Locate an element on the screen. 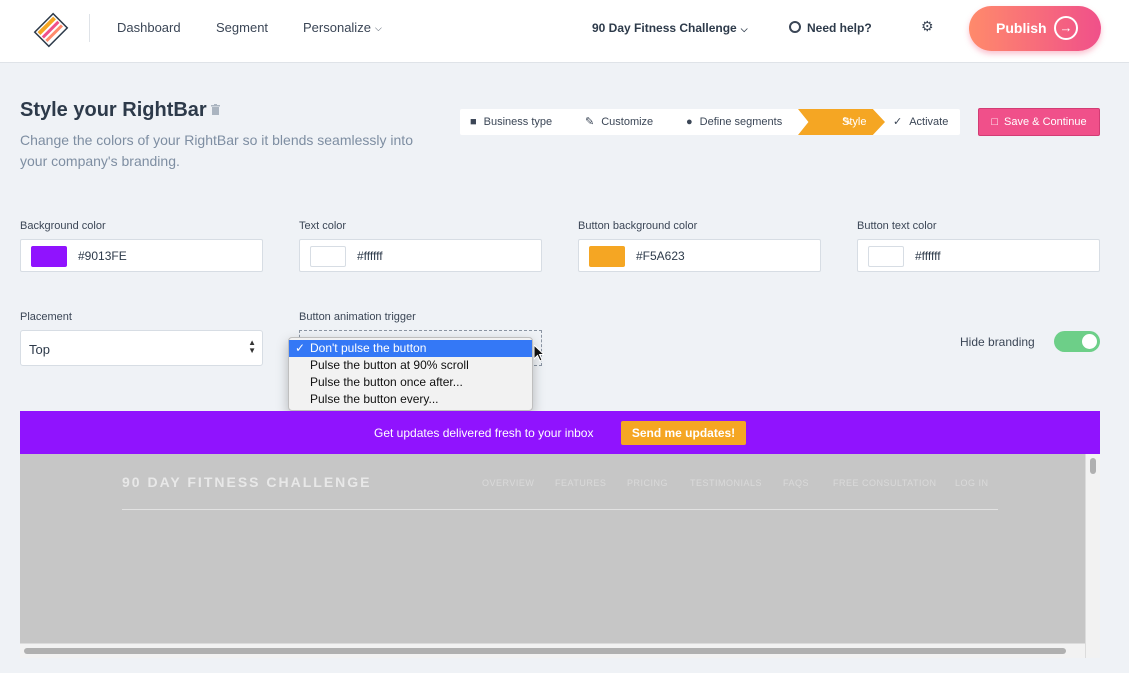 The image size is (1129, 673). preview-nav-item: TESTIMONIALS is located at coordinates (726, 483).